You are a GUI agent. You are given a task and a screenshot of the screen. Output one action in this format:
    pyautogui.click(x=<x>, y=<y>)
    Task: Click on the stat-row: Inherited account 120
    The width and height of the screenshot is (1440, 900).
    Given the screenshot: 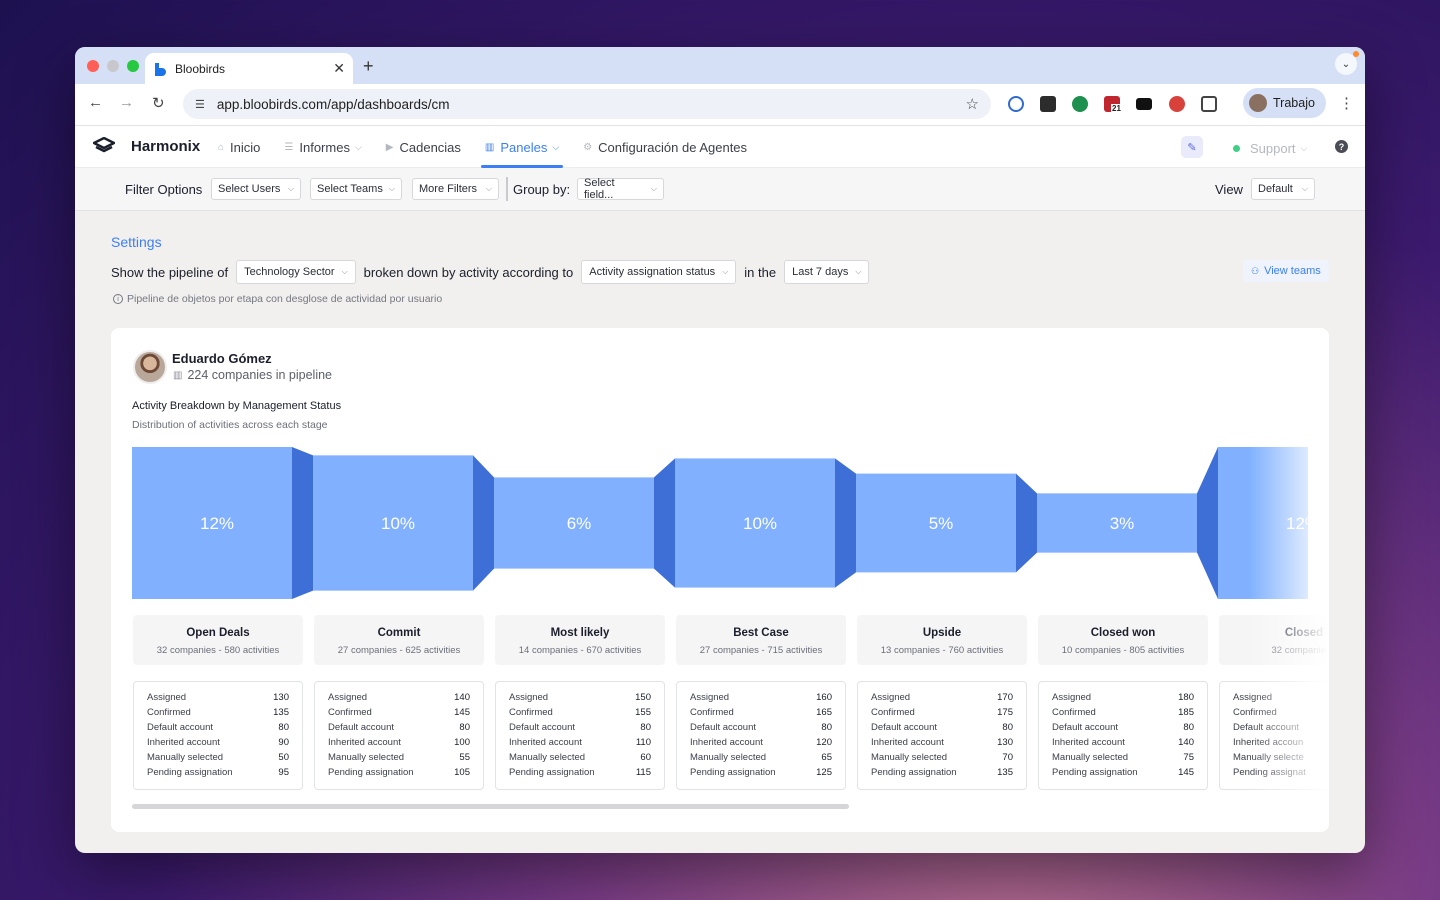 What is the action you would take?
    pyautogui.click(x=761, y=744)
    